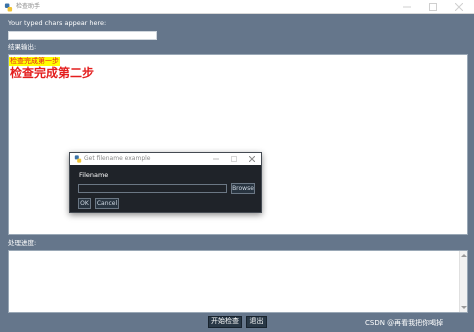 This screenshot has width=474, height=332. I want to click on ok-button: OK, so click(84, 203).